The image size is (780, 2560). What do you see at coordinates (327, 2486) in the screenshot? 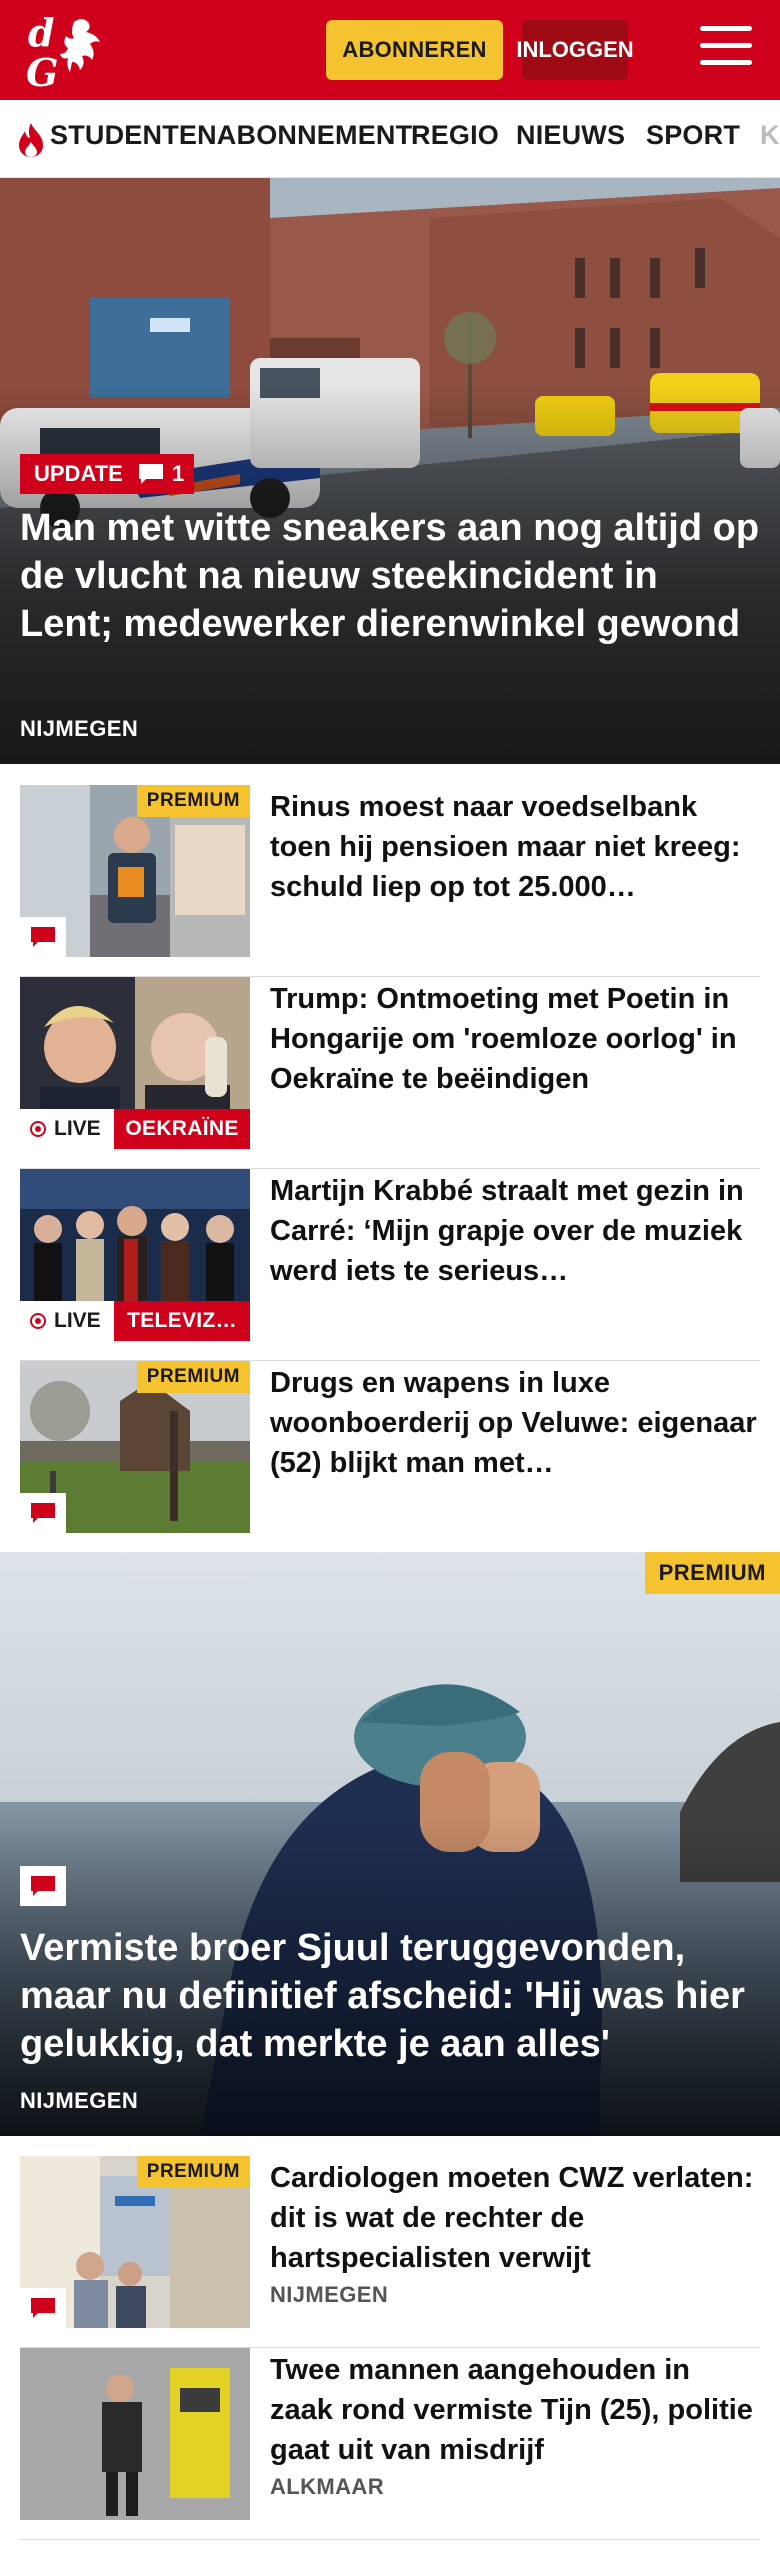
I see `article-place: ALKMAAR` at bounding box center [327, 2486].